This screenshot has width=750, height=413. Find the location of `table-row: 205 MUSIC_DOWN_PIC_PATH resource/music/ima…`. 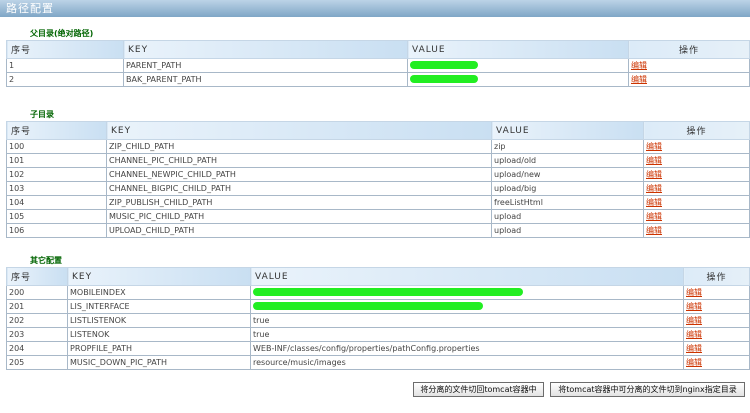

table-row: 205 MUSIC_DOWN_PIC_PATH resource/music/ima… is located at coordinates (378, 362).